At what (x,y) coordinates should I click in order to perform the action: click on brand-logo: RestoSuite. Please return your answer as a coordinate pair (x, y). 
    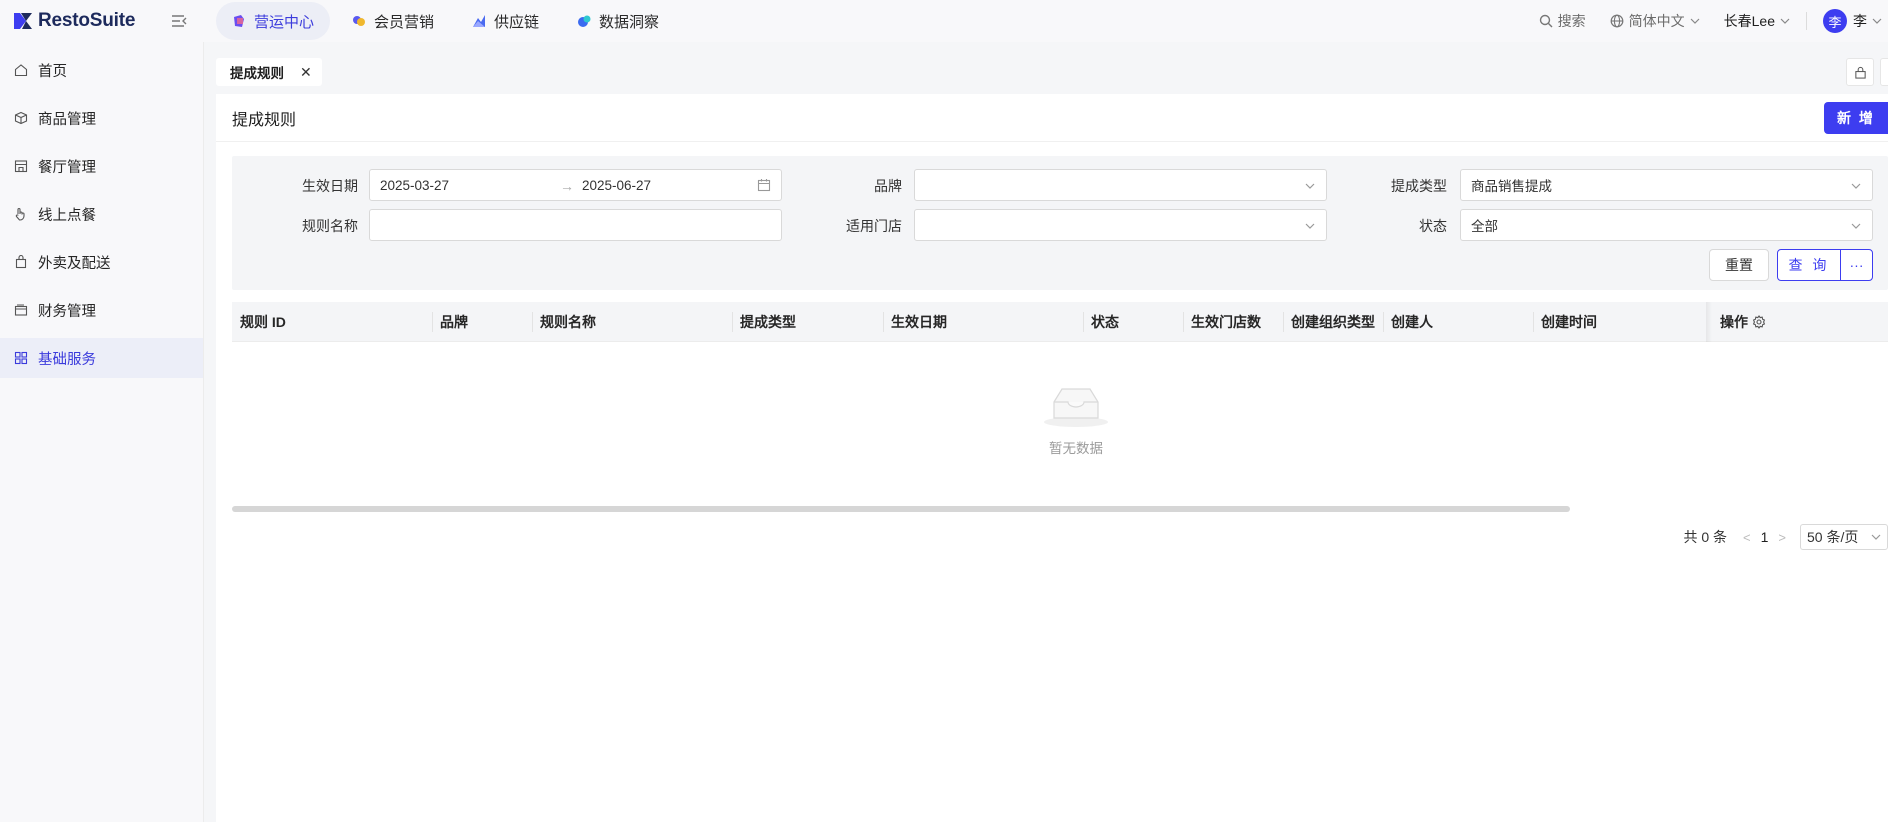
    Looking at the image, I should click on (92, 21).